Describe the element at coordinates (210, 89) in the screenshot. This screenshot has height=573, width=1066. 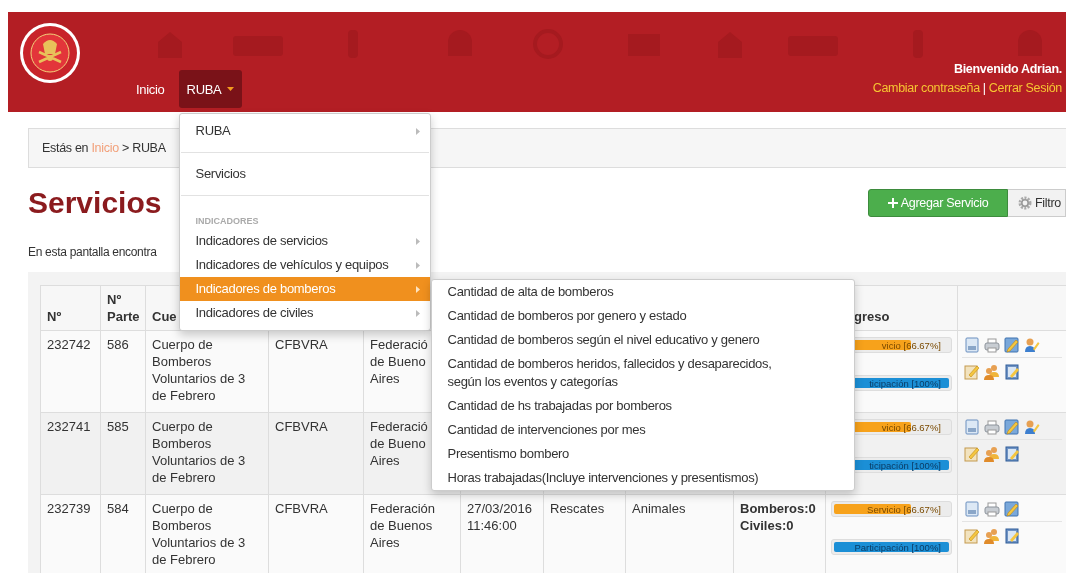
I see `nav-item: RUBA` at that location.